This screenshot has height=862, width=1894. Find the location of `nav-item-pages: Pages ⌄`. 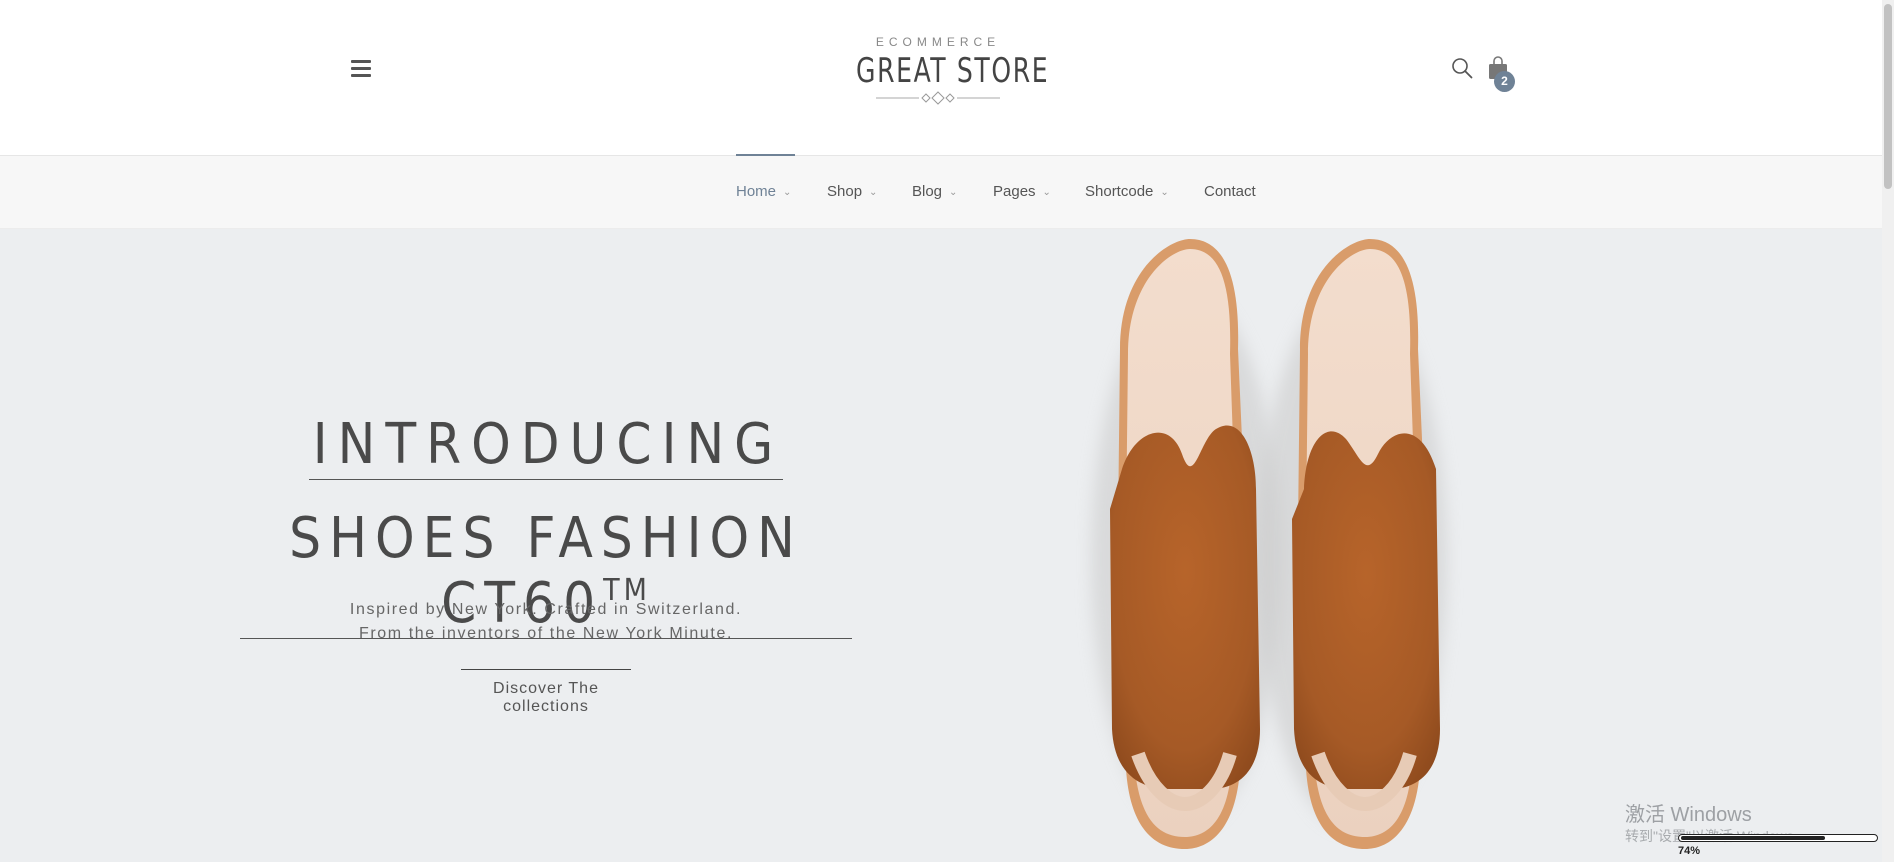

nav-item-pages: Pages ⌄ is located at coordinates (1022, 192).